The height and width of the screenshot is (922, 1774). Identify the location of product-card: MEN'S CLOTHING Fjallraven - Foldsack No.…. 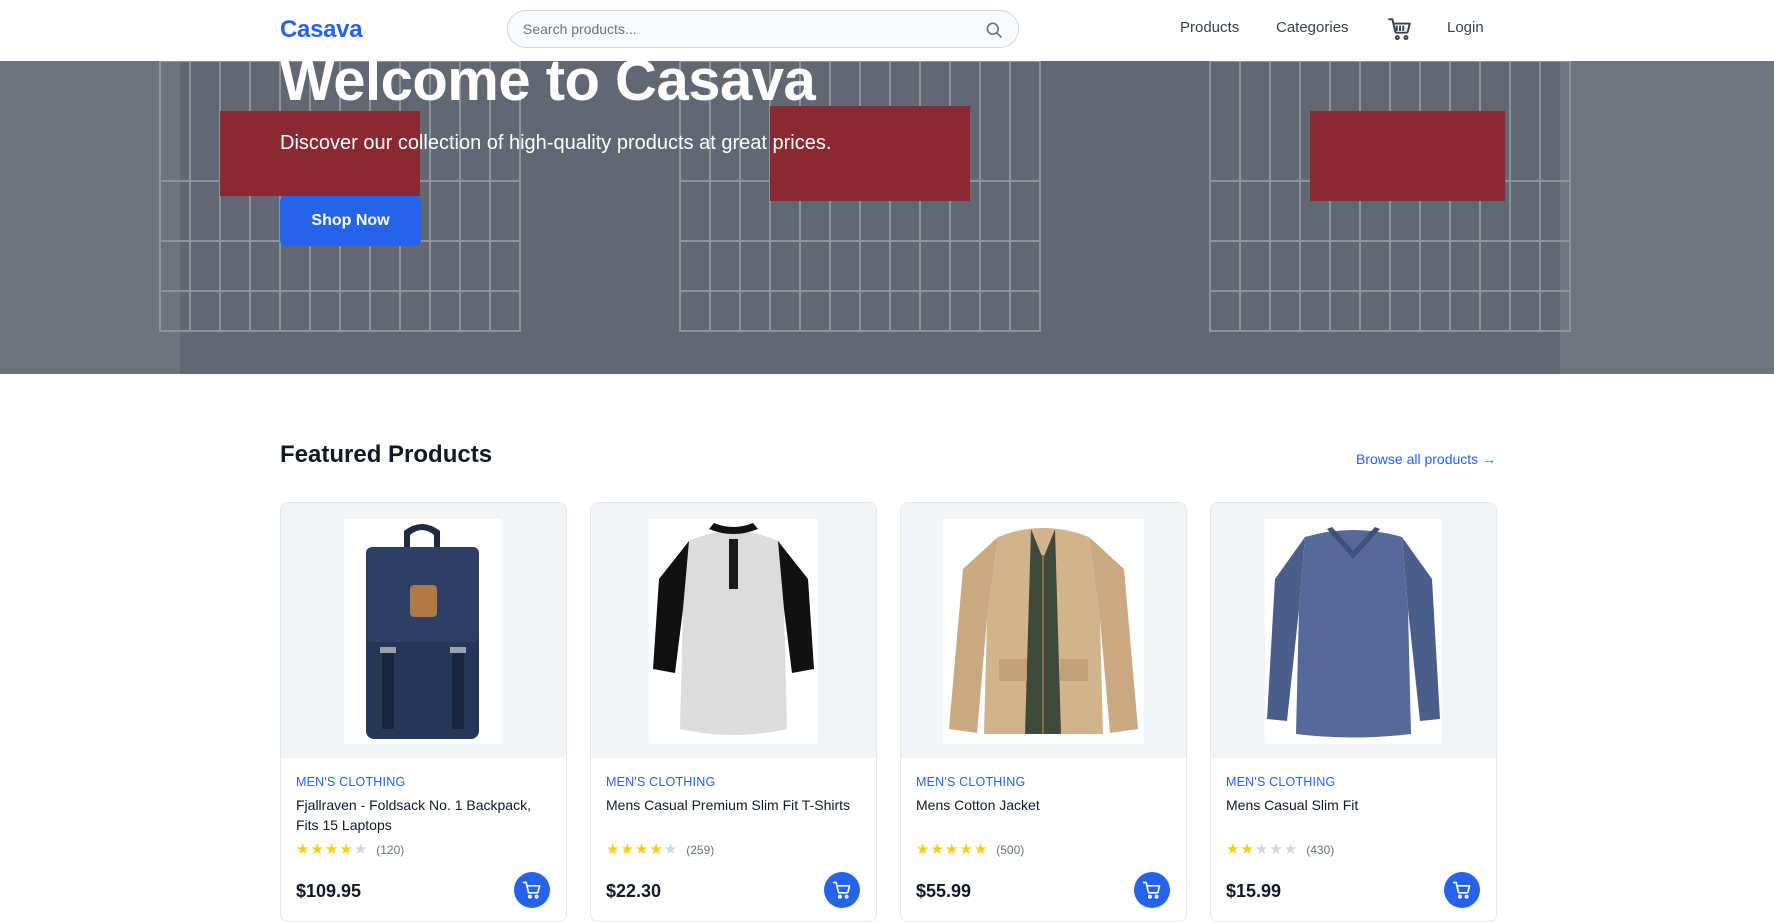
(423, 712).